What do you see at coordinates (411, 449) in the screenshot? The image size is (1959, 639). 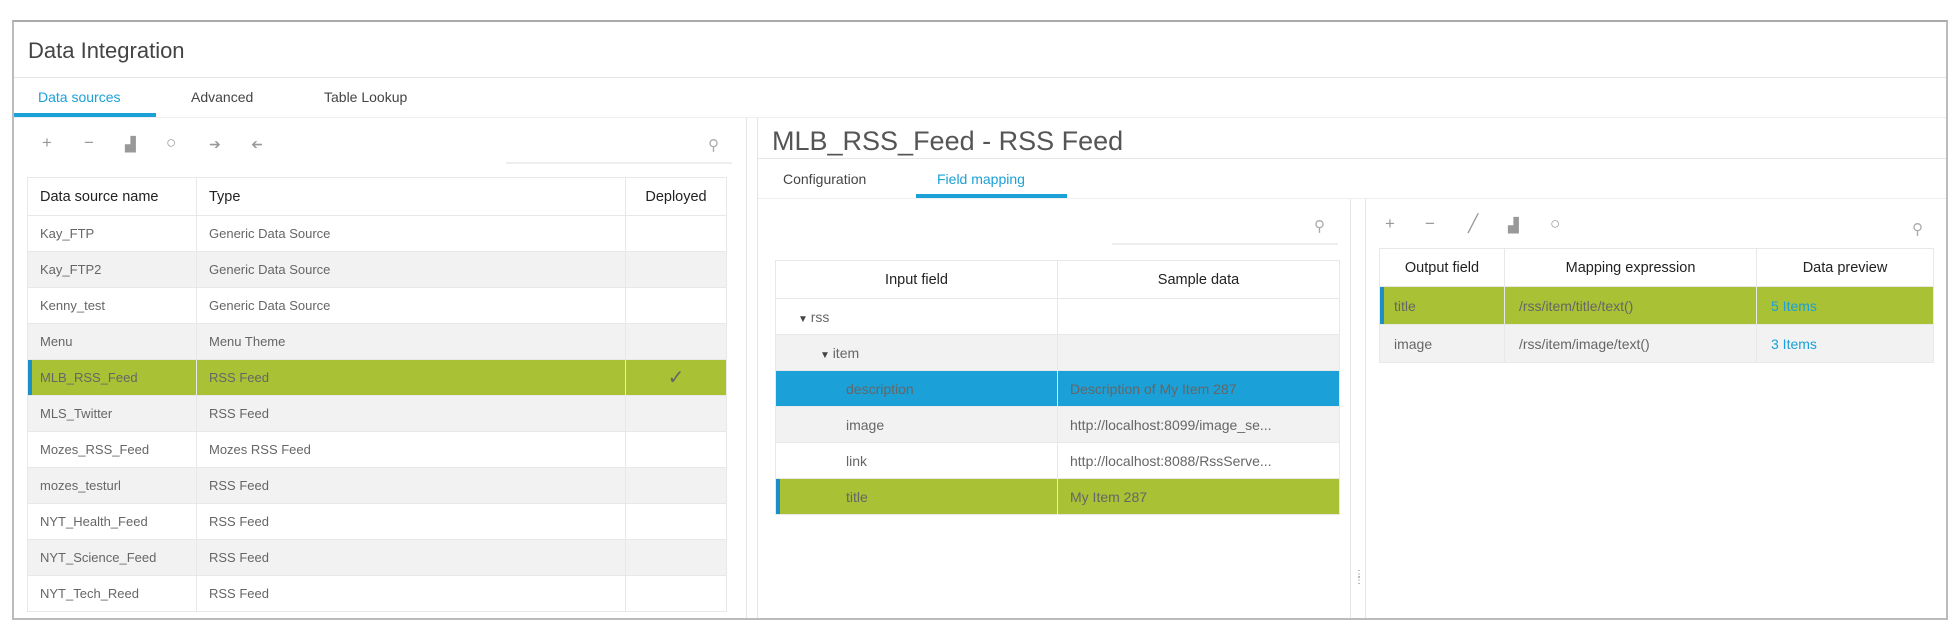 I see `cell-type: Mozes RSS Feed` at bounding box center [411, 449].